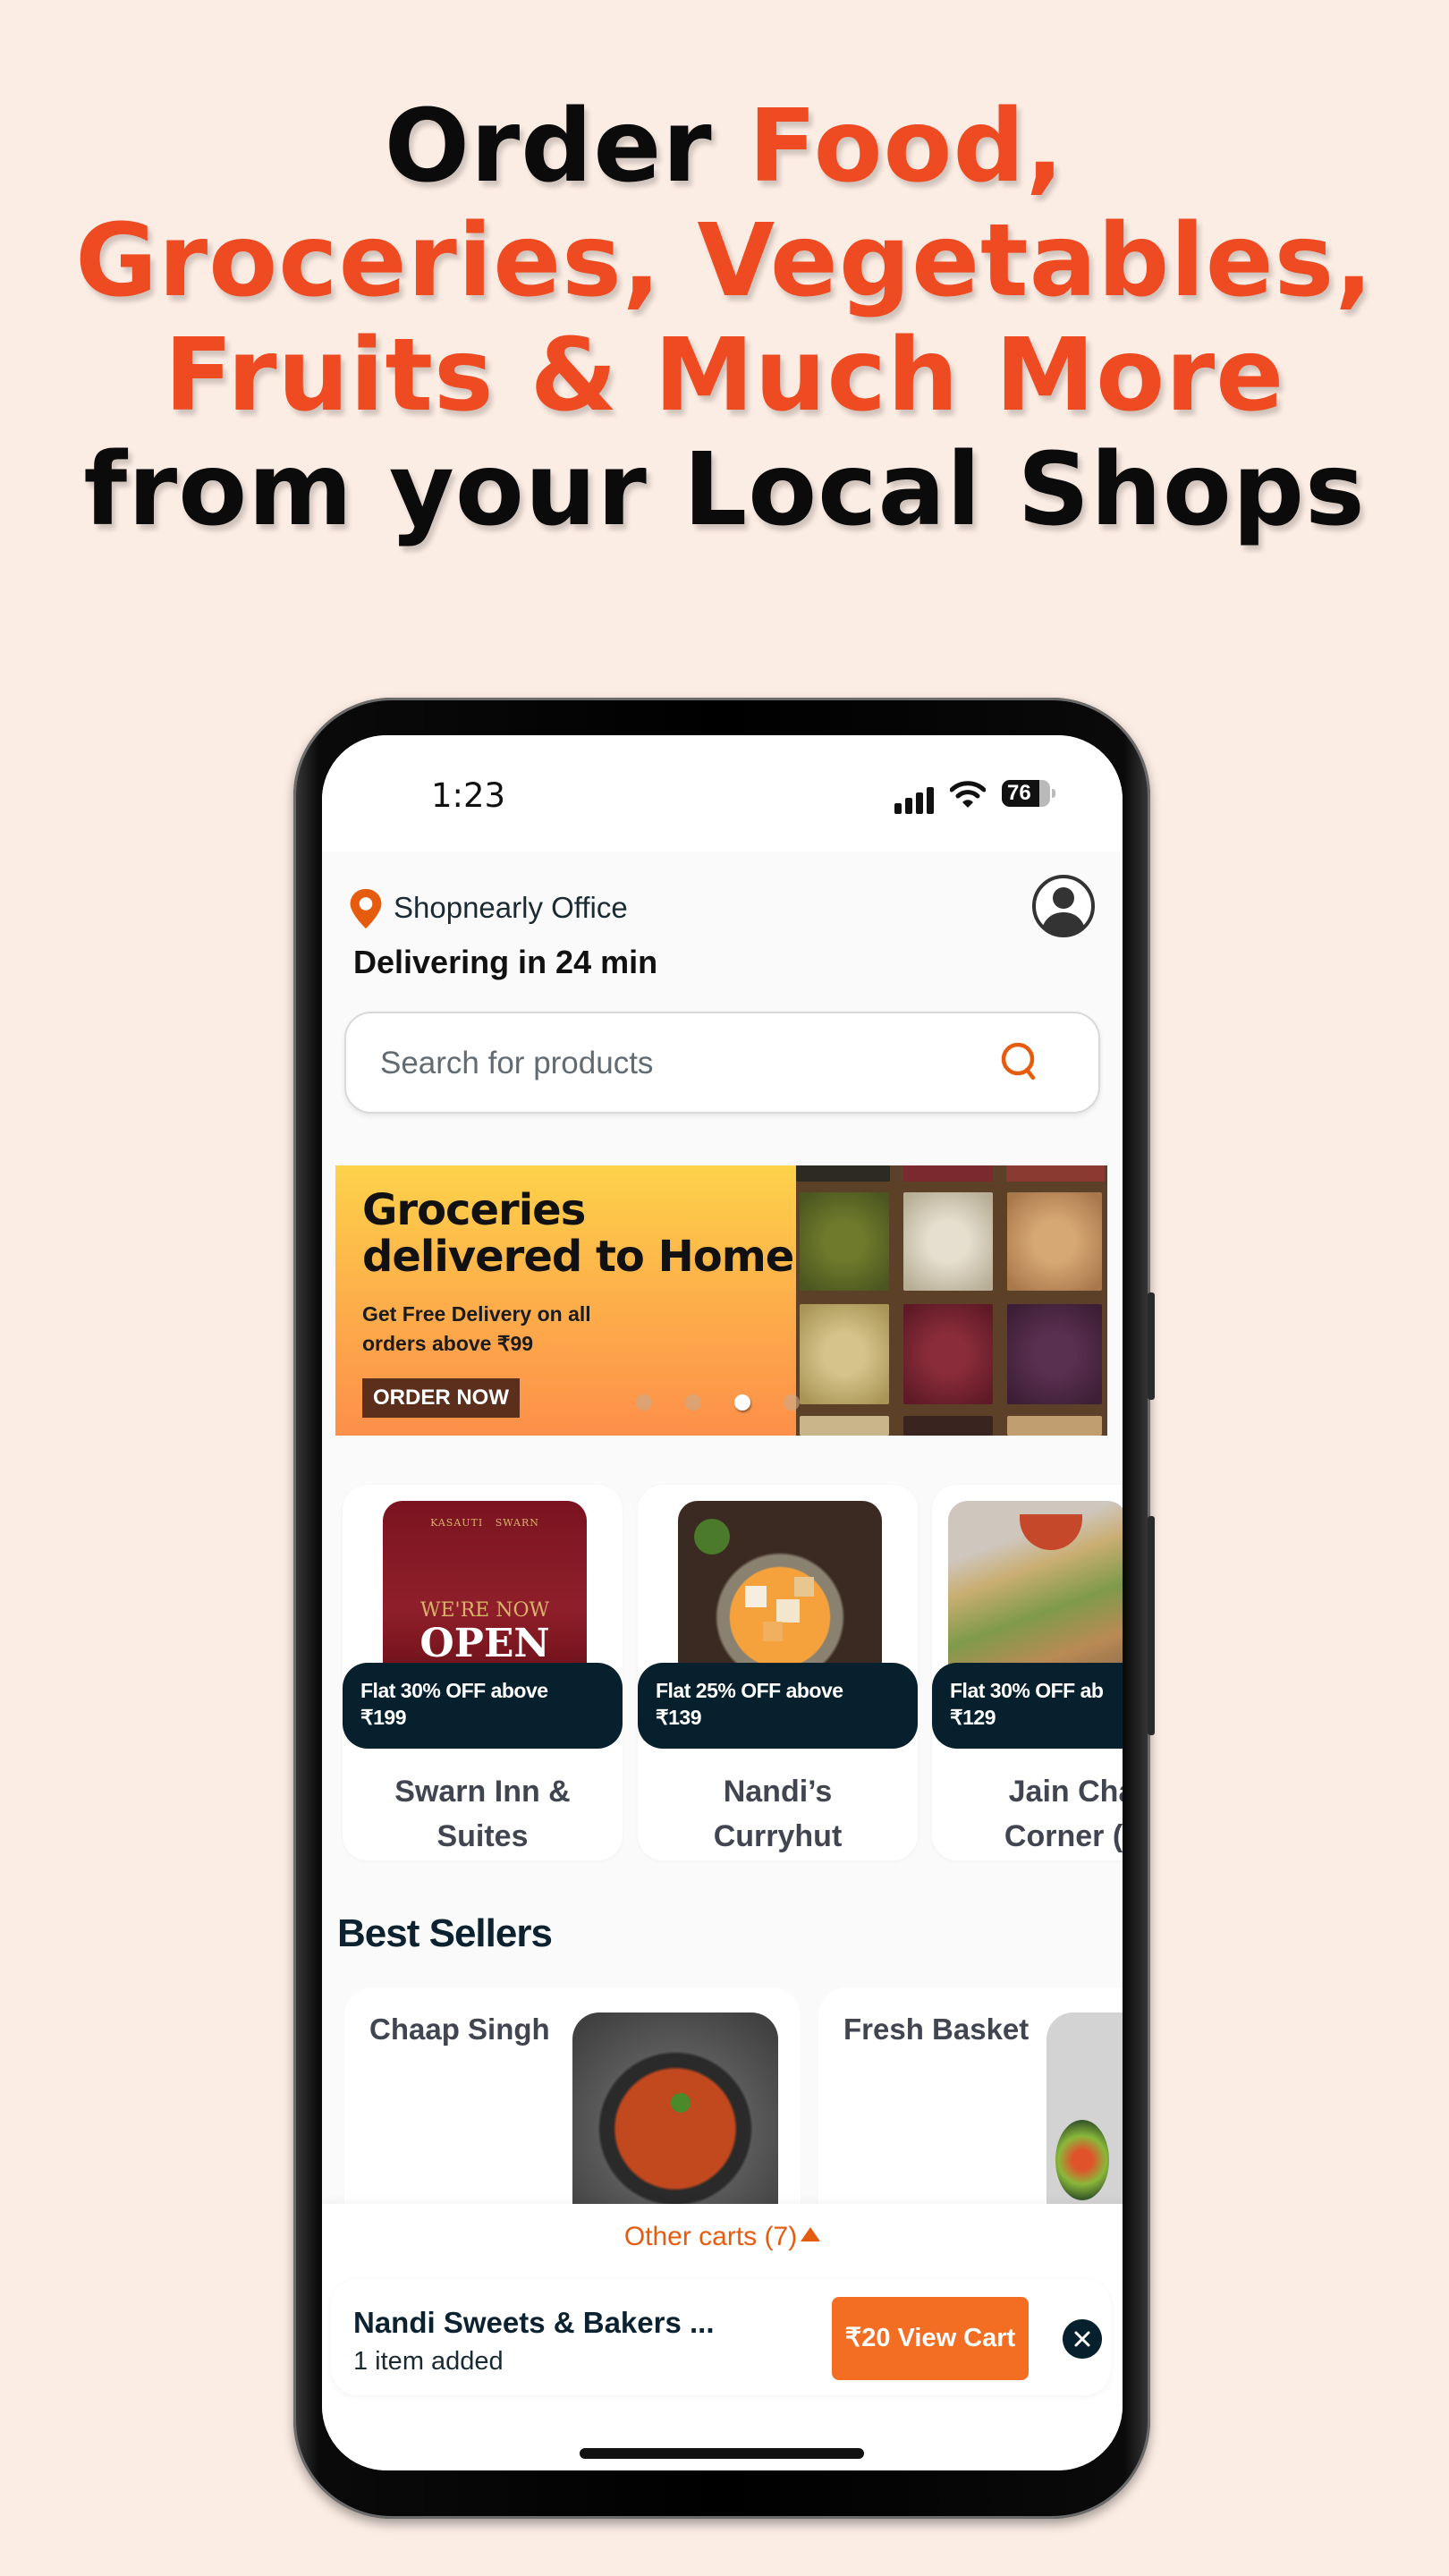 The width and height of the screenshot is (1449, 2576). What do you see at coordinates (383, 1717) in the screenshot?
I see `offer-min-amount: ₹199` at bounding box center [383, 1717].